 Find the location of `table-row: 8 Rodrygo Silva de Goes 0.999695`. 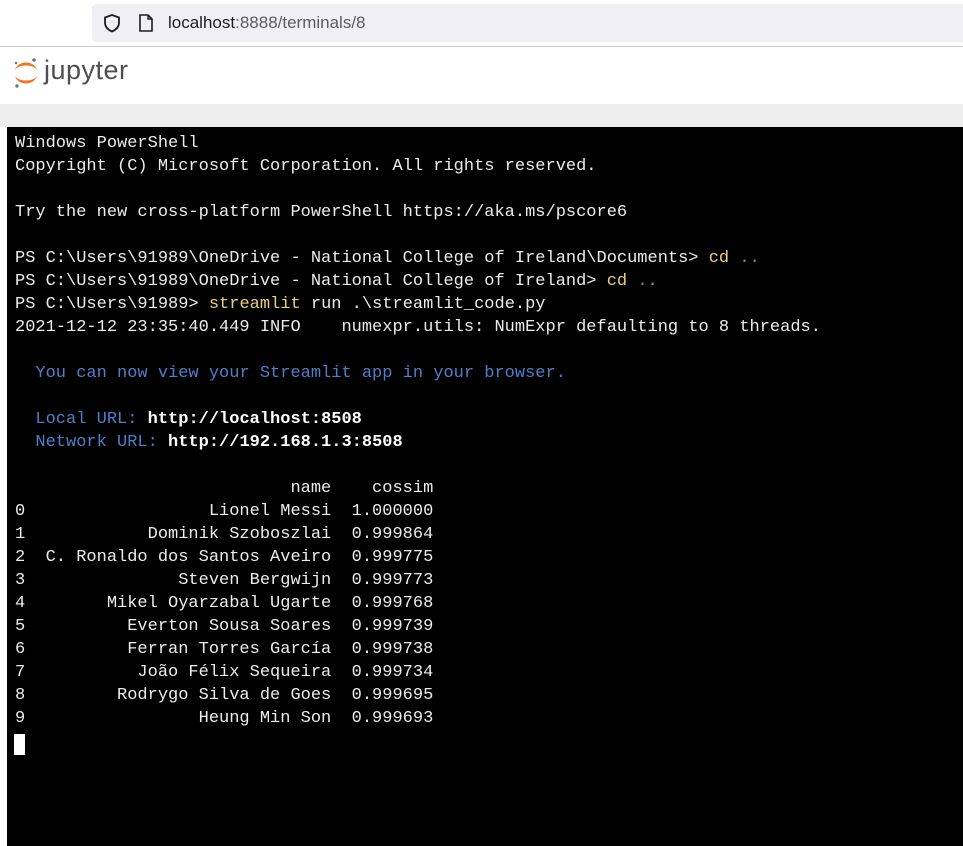

table-row: 8 Rodrygo Silva de Goes 0.999695 is located at coordinates (224, 695).